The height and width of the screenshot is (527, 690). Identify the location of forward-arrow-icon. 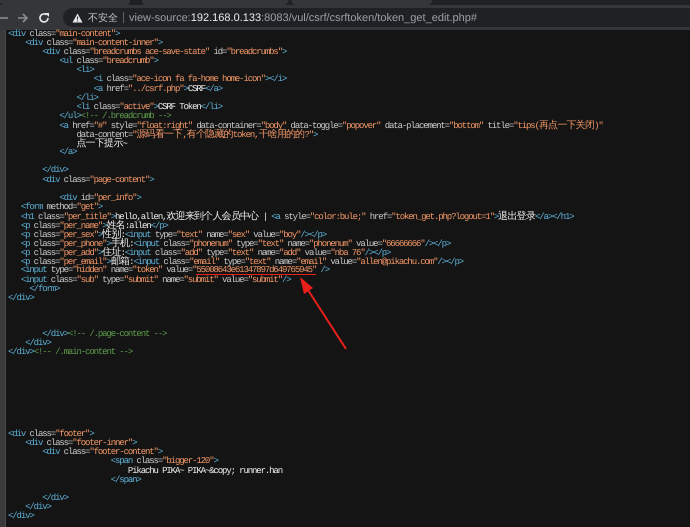
(23, 18).